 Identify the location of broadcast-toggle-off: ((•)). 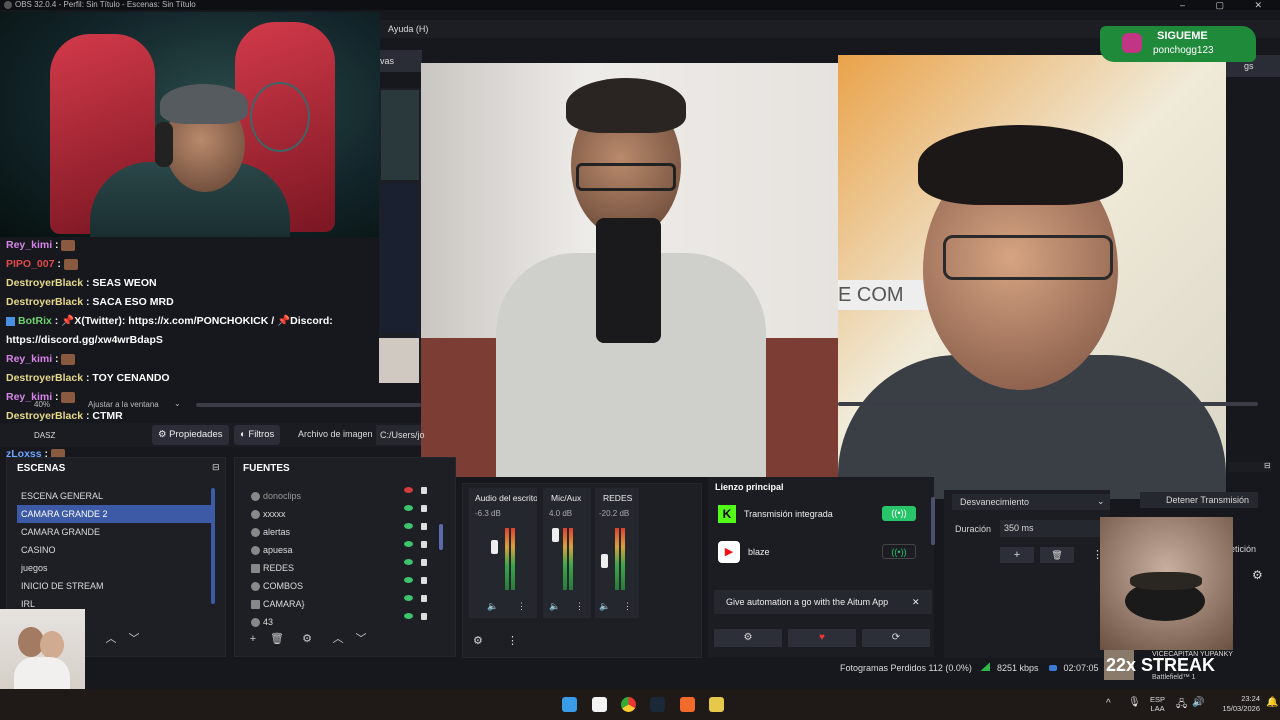
(899, 551).